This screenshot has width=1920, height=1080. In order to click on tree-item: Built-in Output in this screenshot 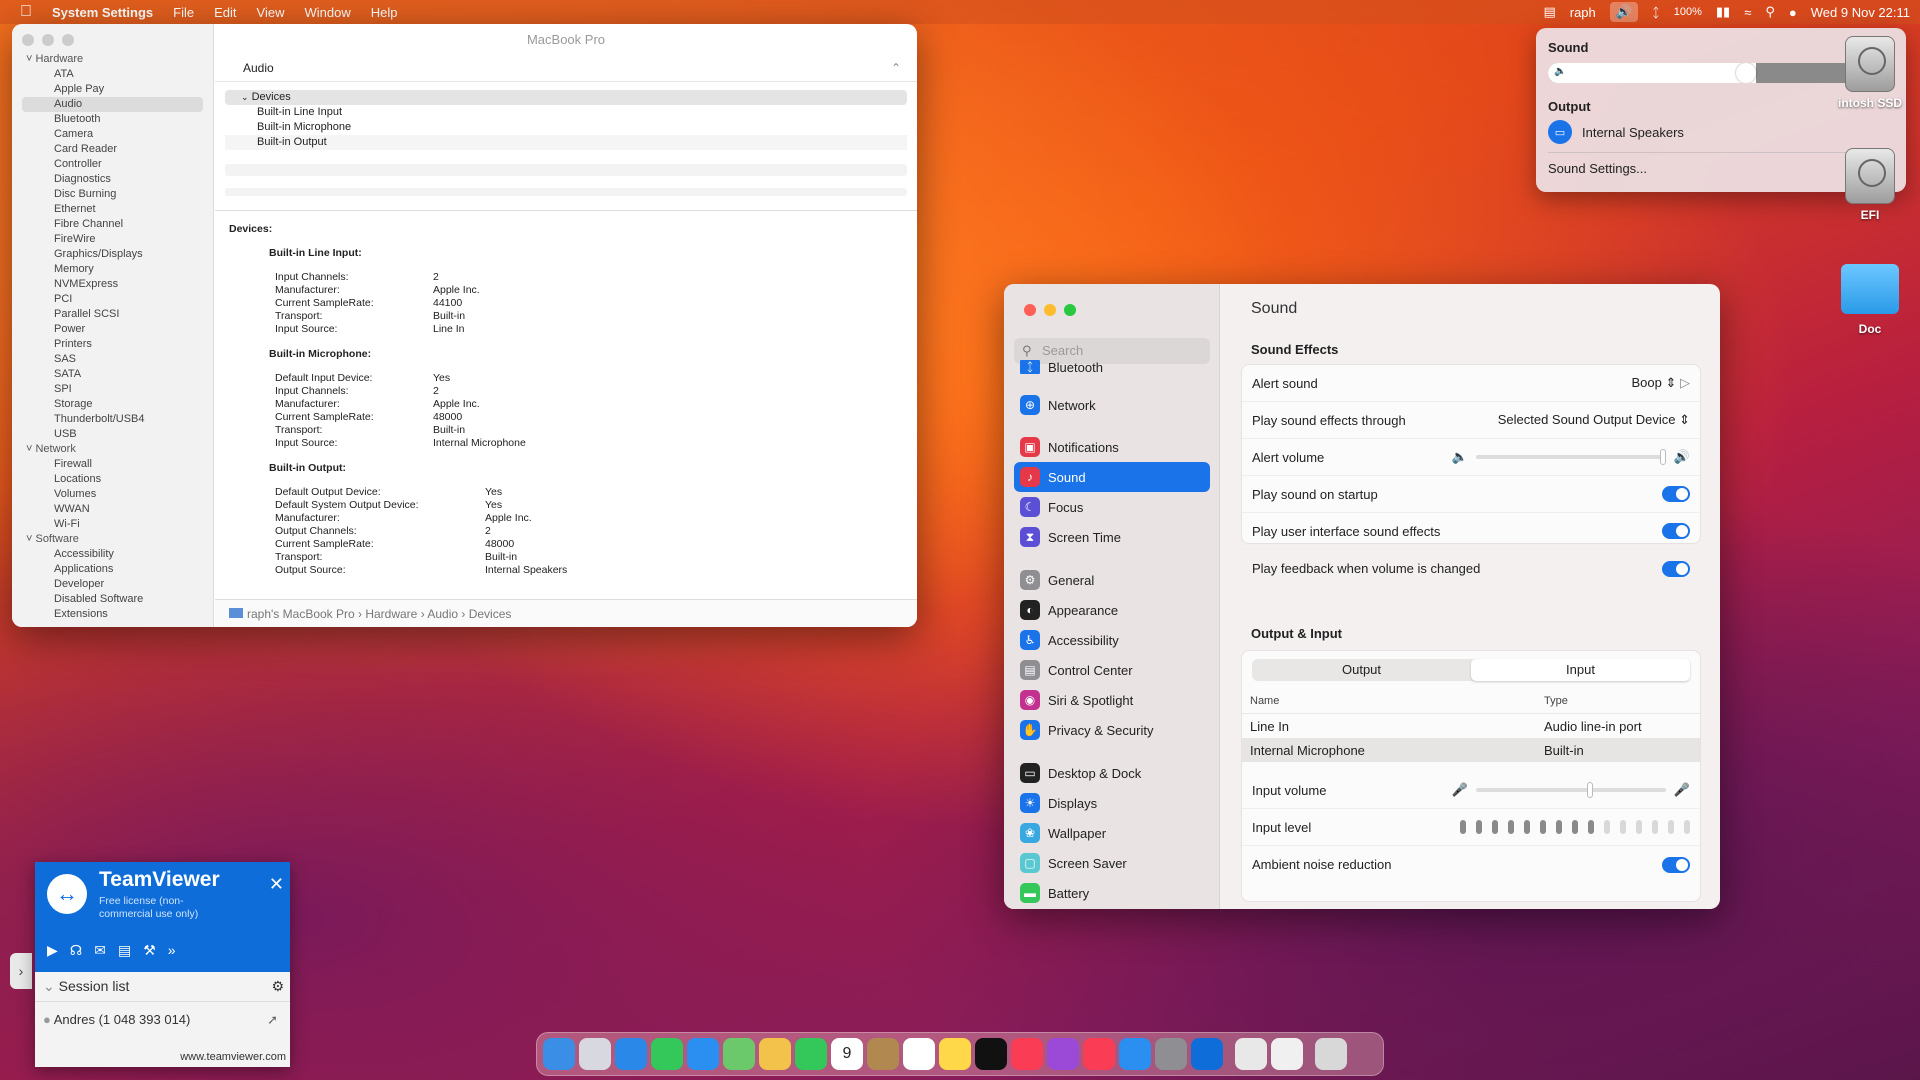, I will do `click(566, 142)`.